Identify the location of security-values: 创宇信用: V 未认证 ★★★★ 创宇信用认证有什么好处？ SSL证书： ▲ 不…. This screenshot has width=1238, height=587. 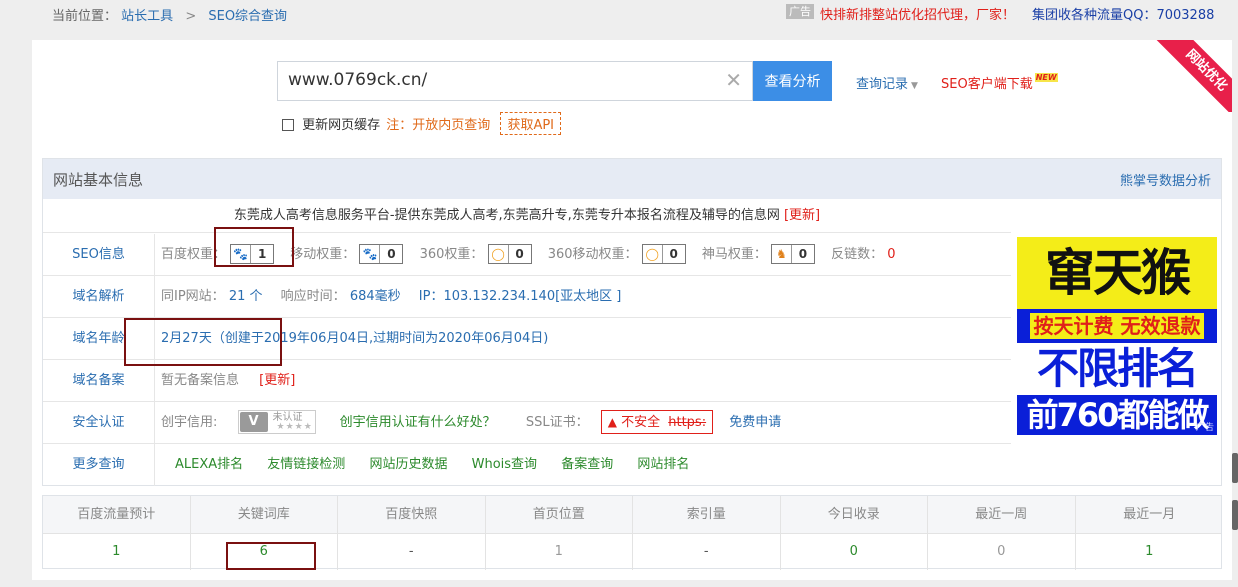
(471, 422).